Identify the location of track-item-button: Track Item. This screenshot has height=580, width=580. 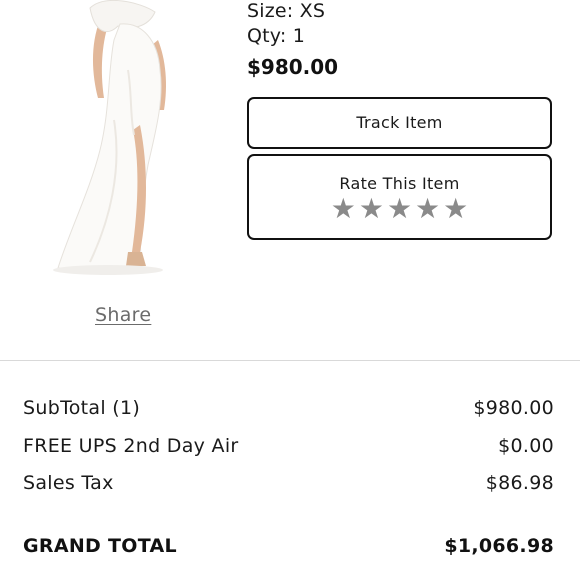
(399, 123).